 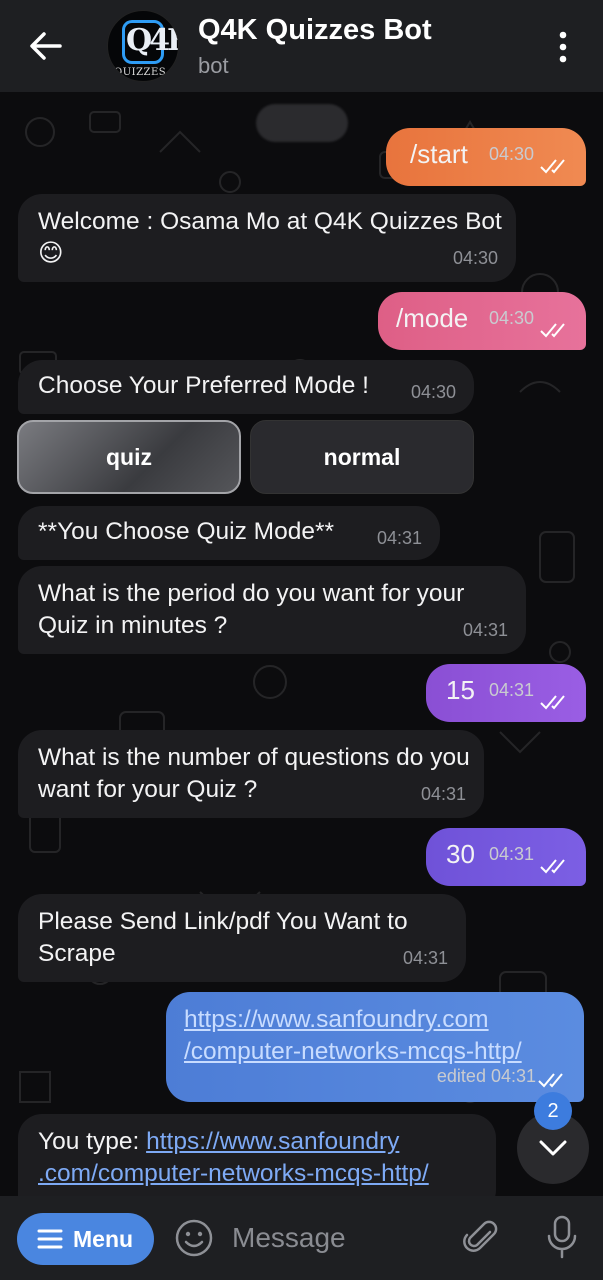 I want to click on outgoing-message: 30 04:31, so click(x=506, y=857).